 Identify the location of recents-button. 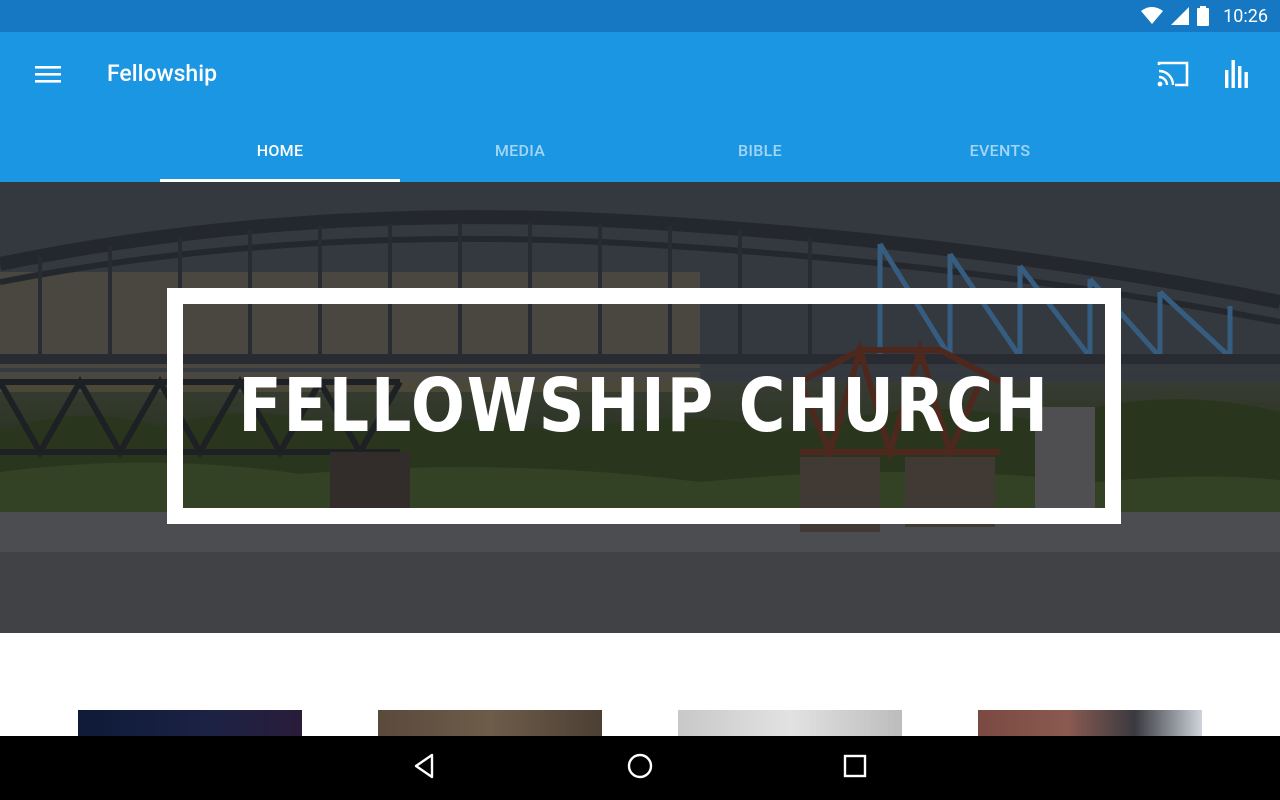
(855, 768).